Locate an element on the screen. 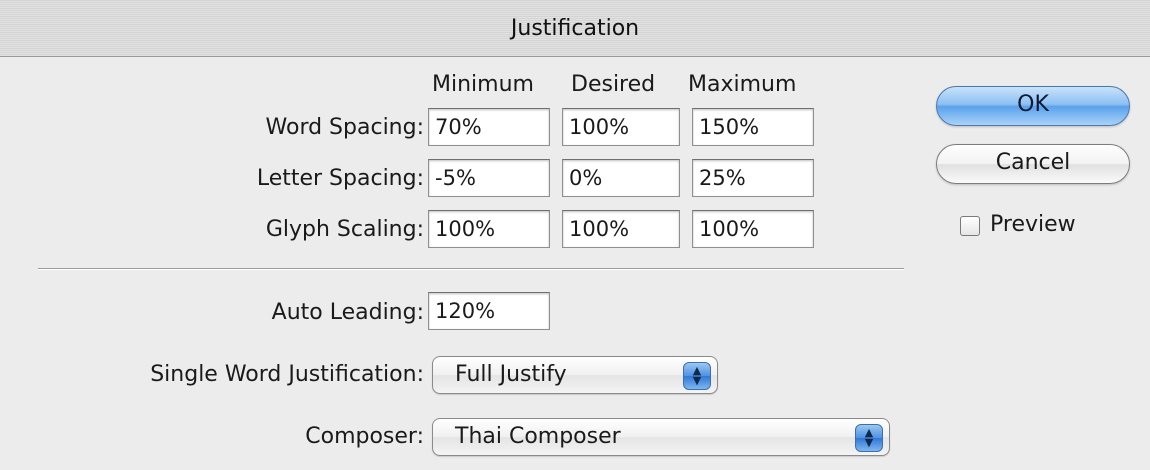 The height and width of the screenshot is (470, 1150). preview-label: Preview is located at coordinates (1033, 224).